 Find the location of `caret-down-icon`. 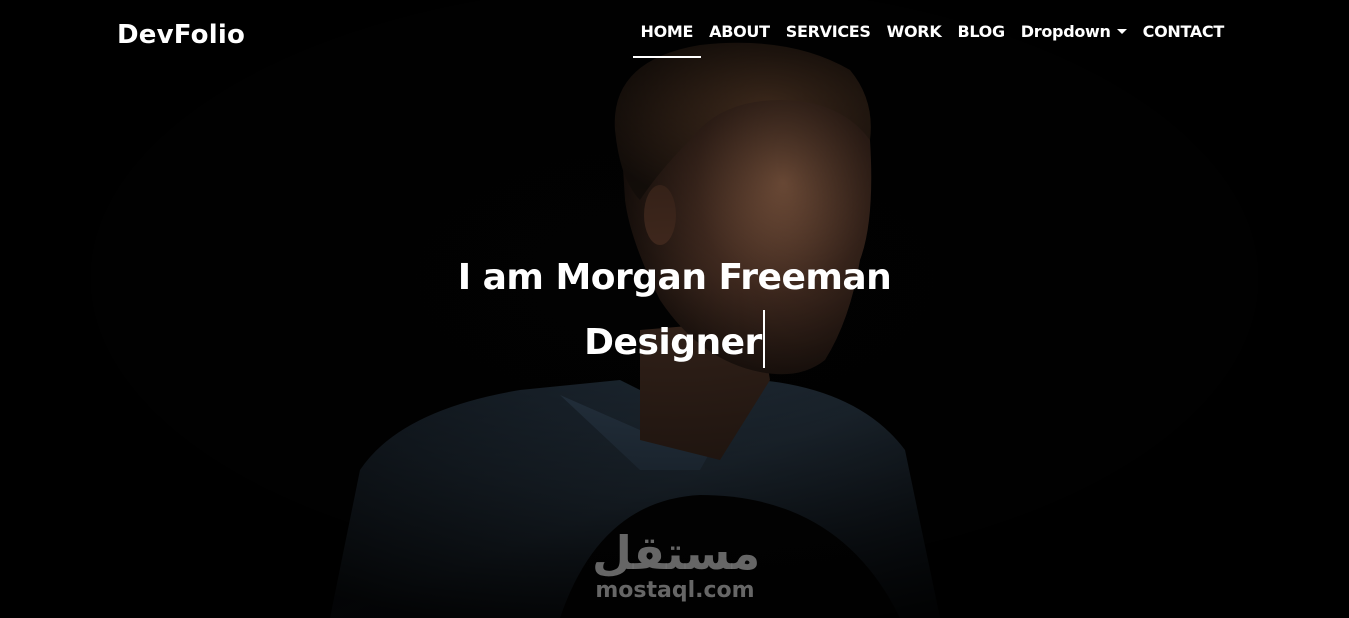

caret-down-icon is located at coordinates (1121, 31).